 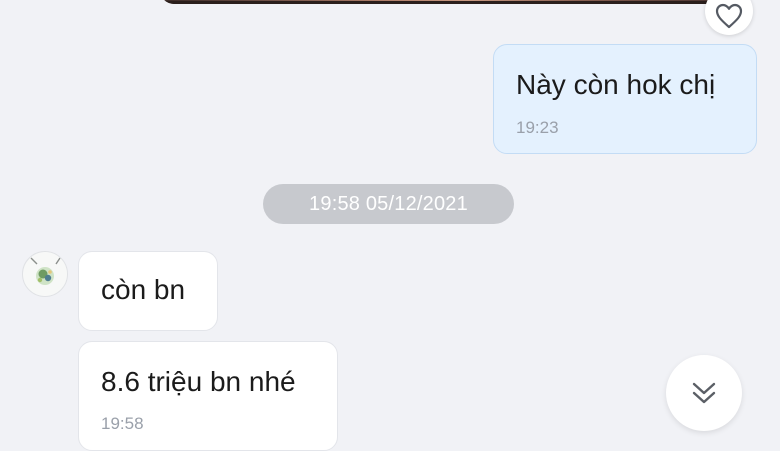 I want to click on date-separator: 19:58 05/12/2021, so click(x=388, y=204).